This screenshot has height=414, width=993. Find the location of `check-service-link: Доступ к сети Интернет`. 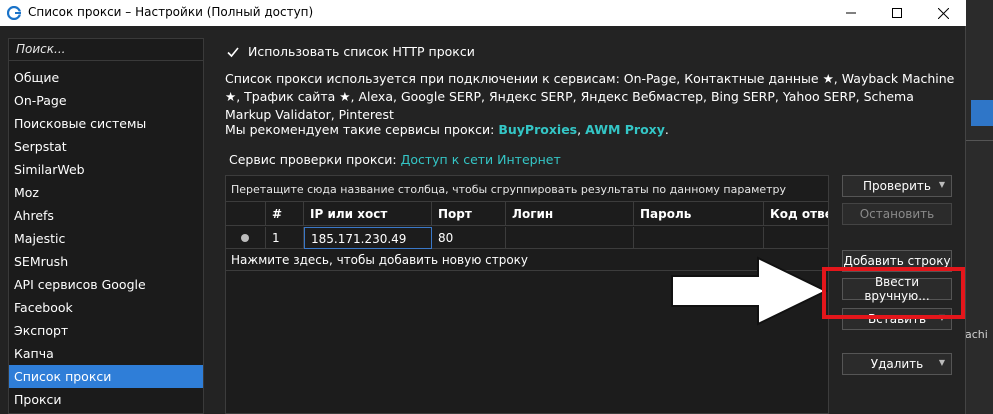

check-service-link: Доступ к сети Интернет is located at coordinates (481, 159).